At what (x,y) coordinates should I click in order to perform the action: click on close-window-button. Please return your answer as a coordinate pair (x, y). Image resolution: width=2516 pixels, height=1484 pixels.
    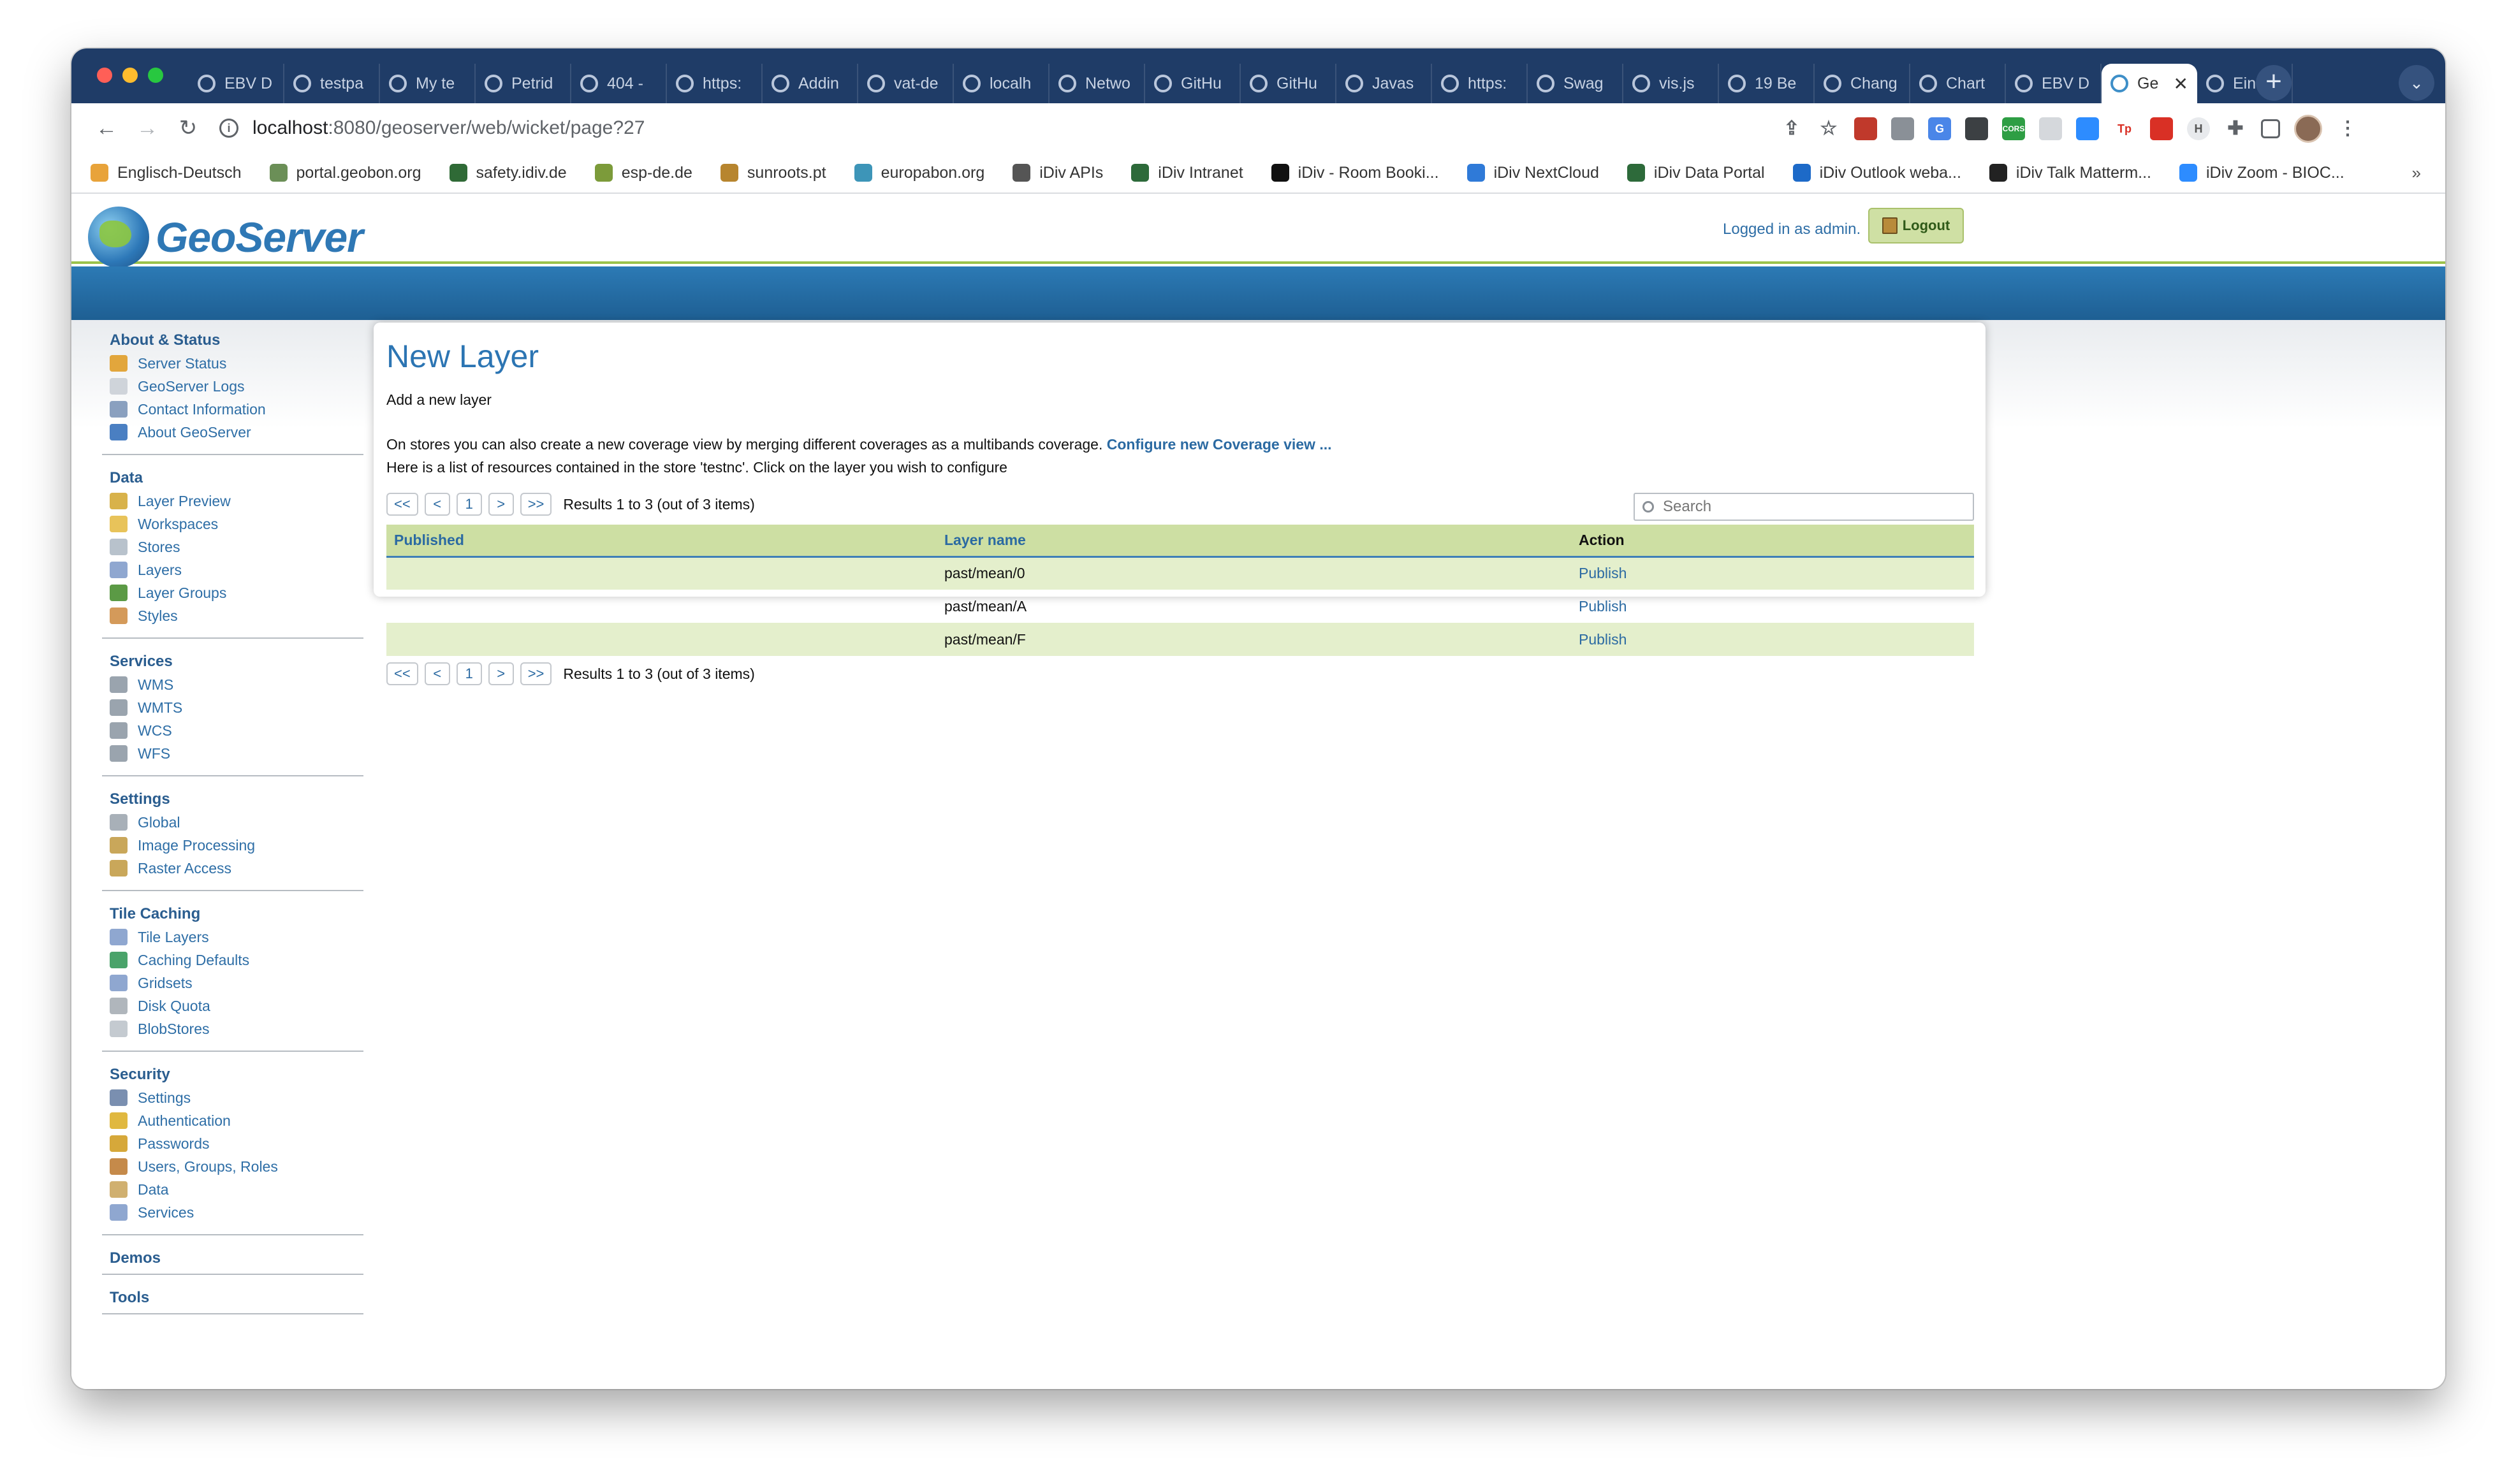
    Looking at the image, I should click on (104, 75).